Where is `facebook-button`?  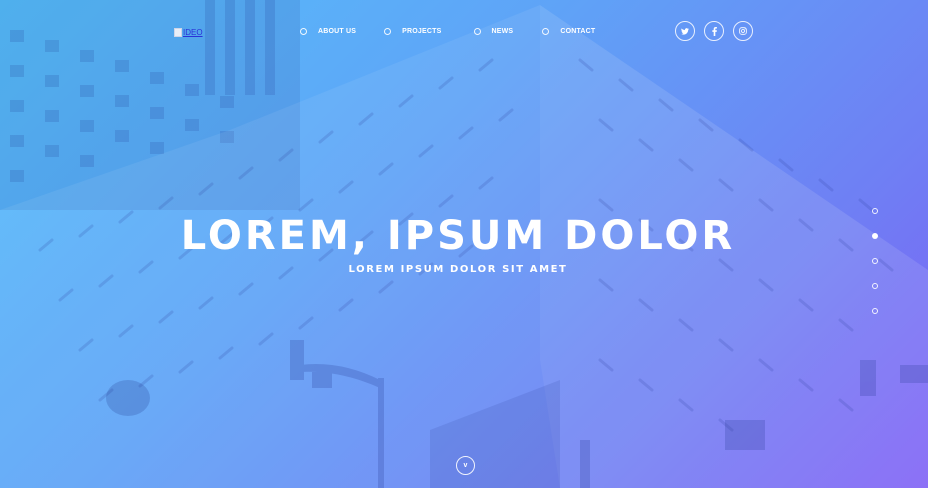
facebook-button is located at coordinates (714, 31).